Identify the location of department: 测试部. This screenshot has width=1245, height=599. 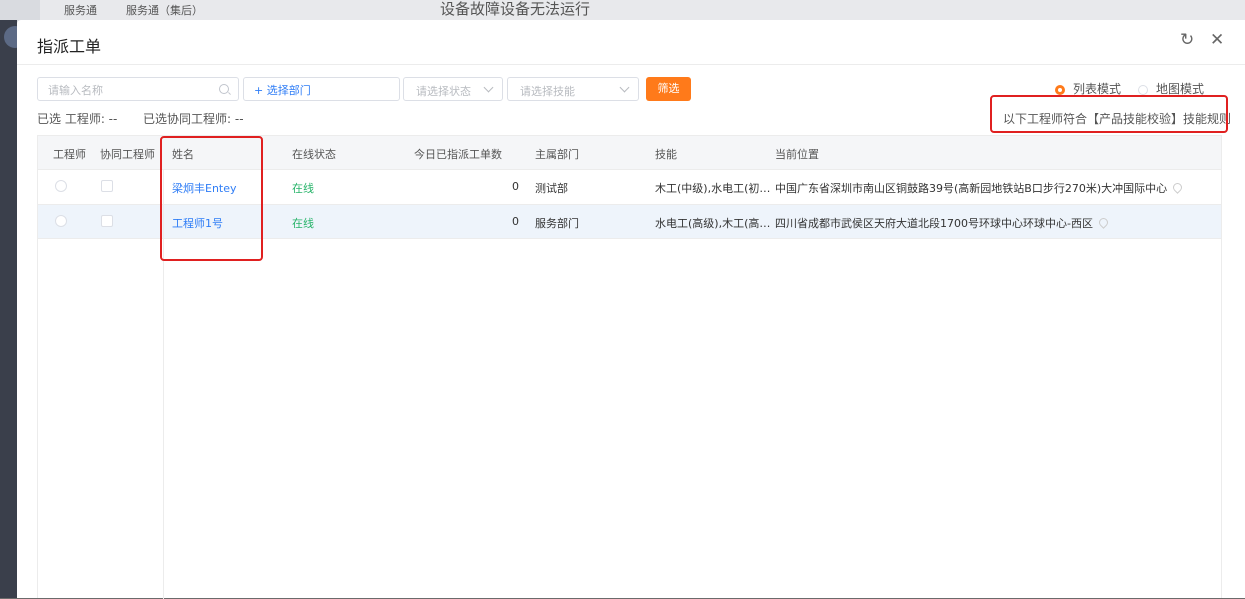
(551, 188).